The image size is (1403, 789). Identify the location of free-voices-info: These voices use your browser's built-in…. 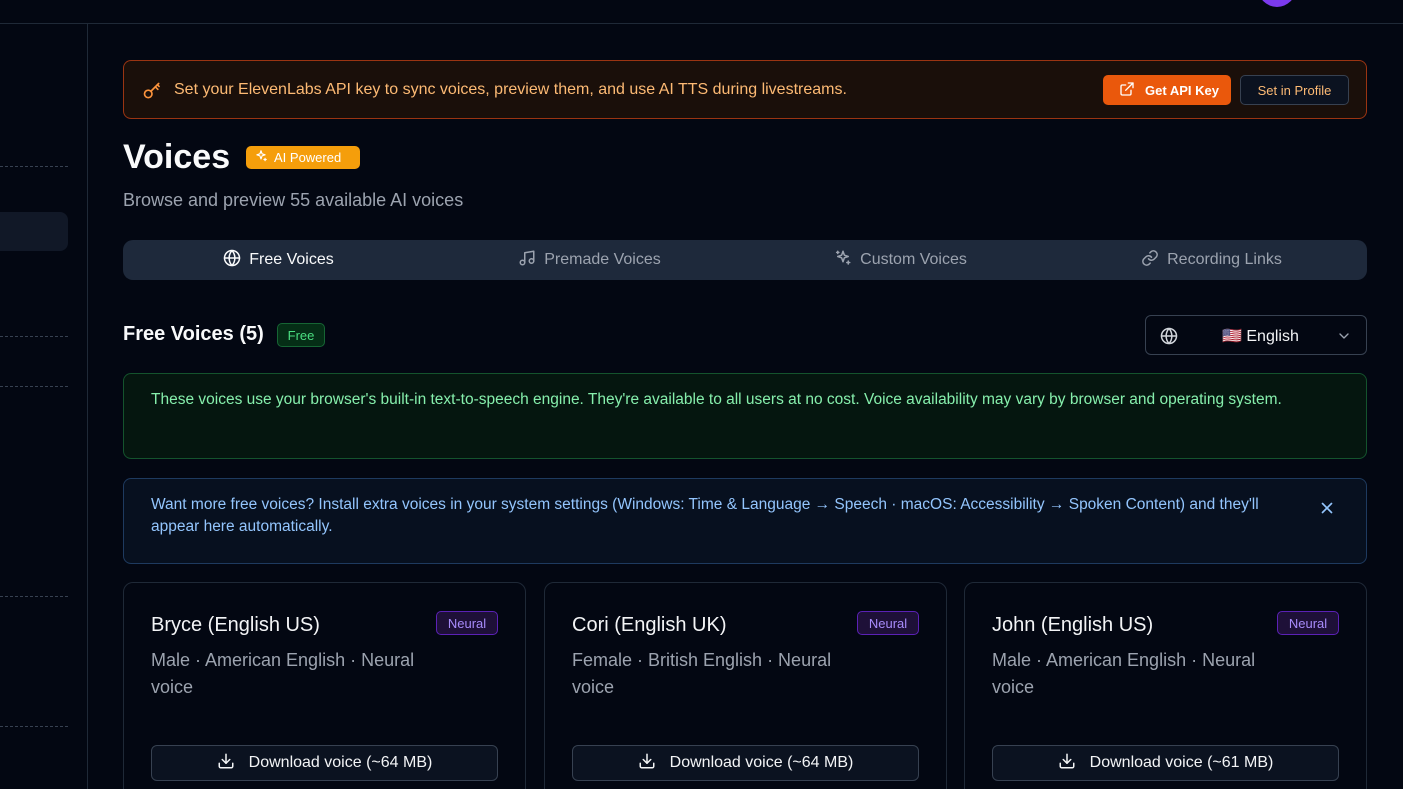
(745, 416).